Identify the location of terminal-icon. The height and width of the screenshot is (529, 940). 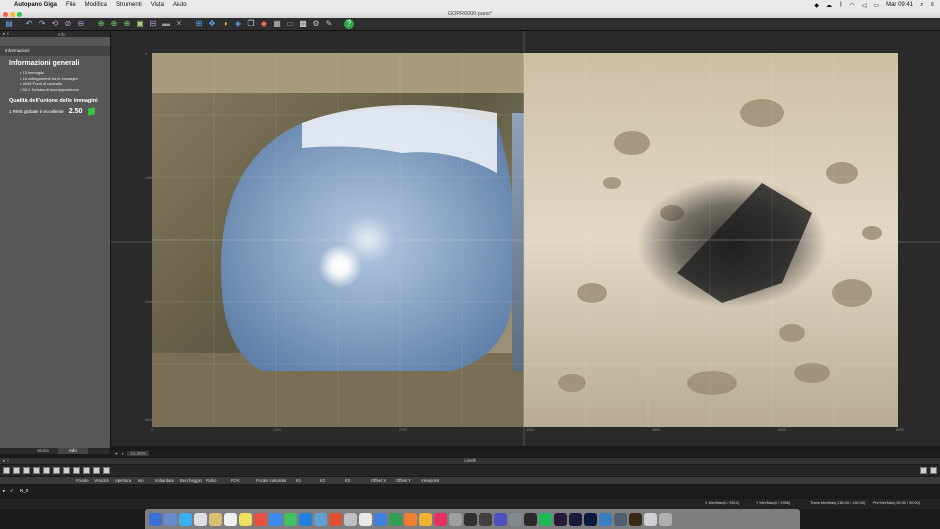
(470, 519).